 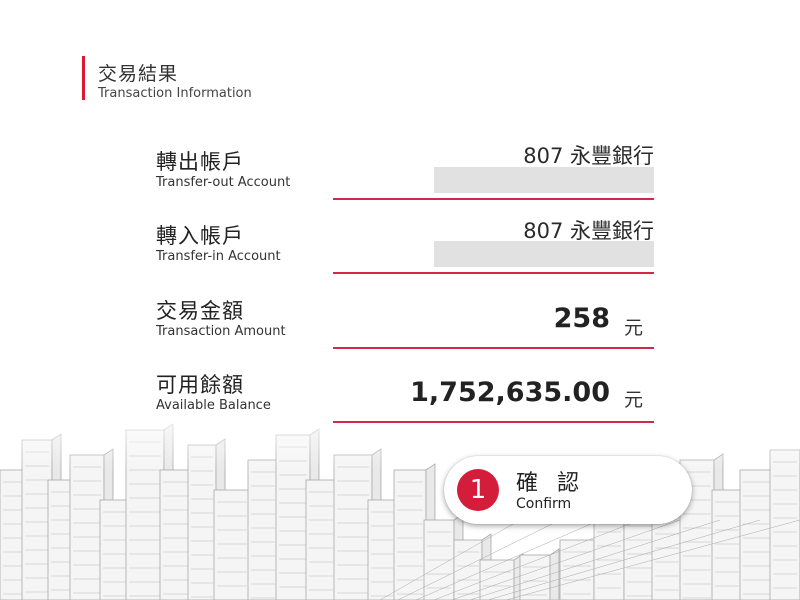 What do you see at coordinates (544, 254) in the screenshot?
I see `transfer-in-account-masked` at bounding box center [544, 254].